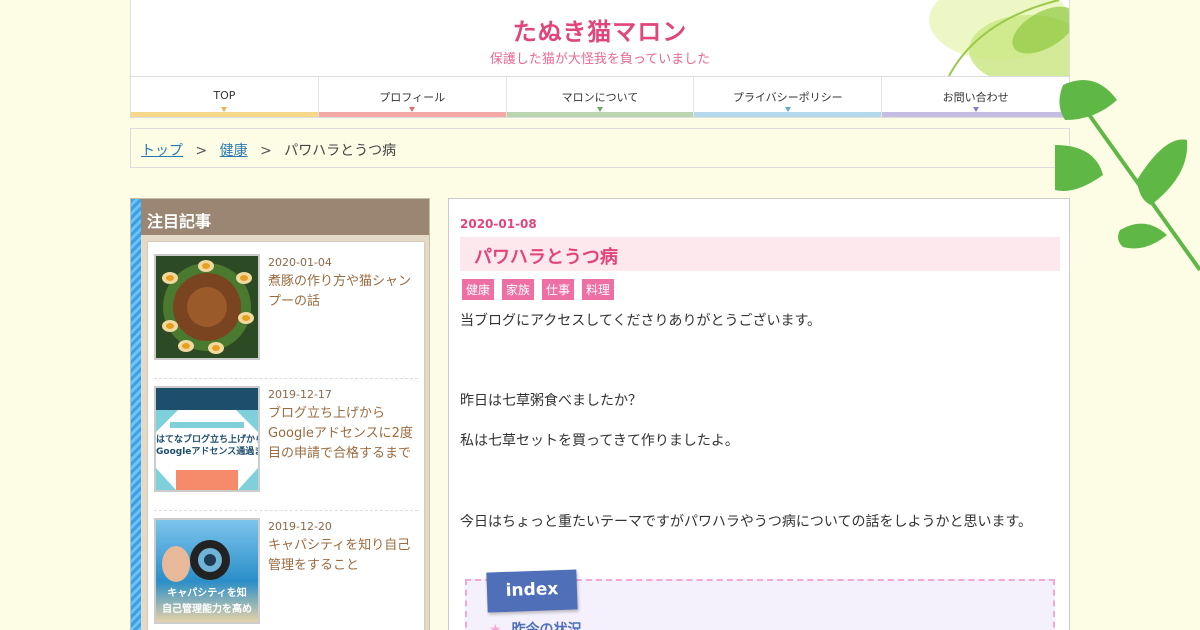 Image resolution: width=1200 pixels, height=630 pixels. Describe the element at coordinates (518, 289) in the screenshot. I see `tag-family: 家族` at that location.